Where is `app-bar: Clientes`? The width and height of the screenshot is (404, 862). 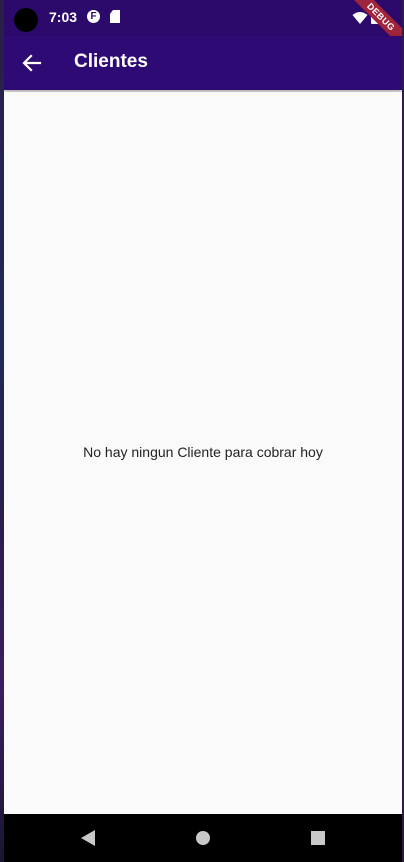
app-bar: Clientes is located at coordinates (203, 63).